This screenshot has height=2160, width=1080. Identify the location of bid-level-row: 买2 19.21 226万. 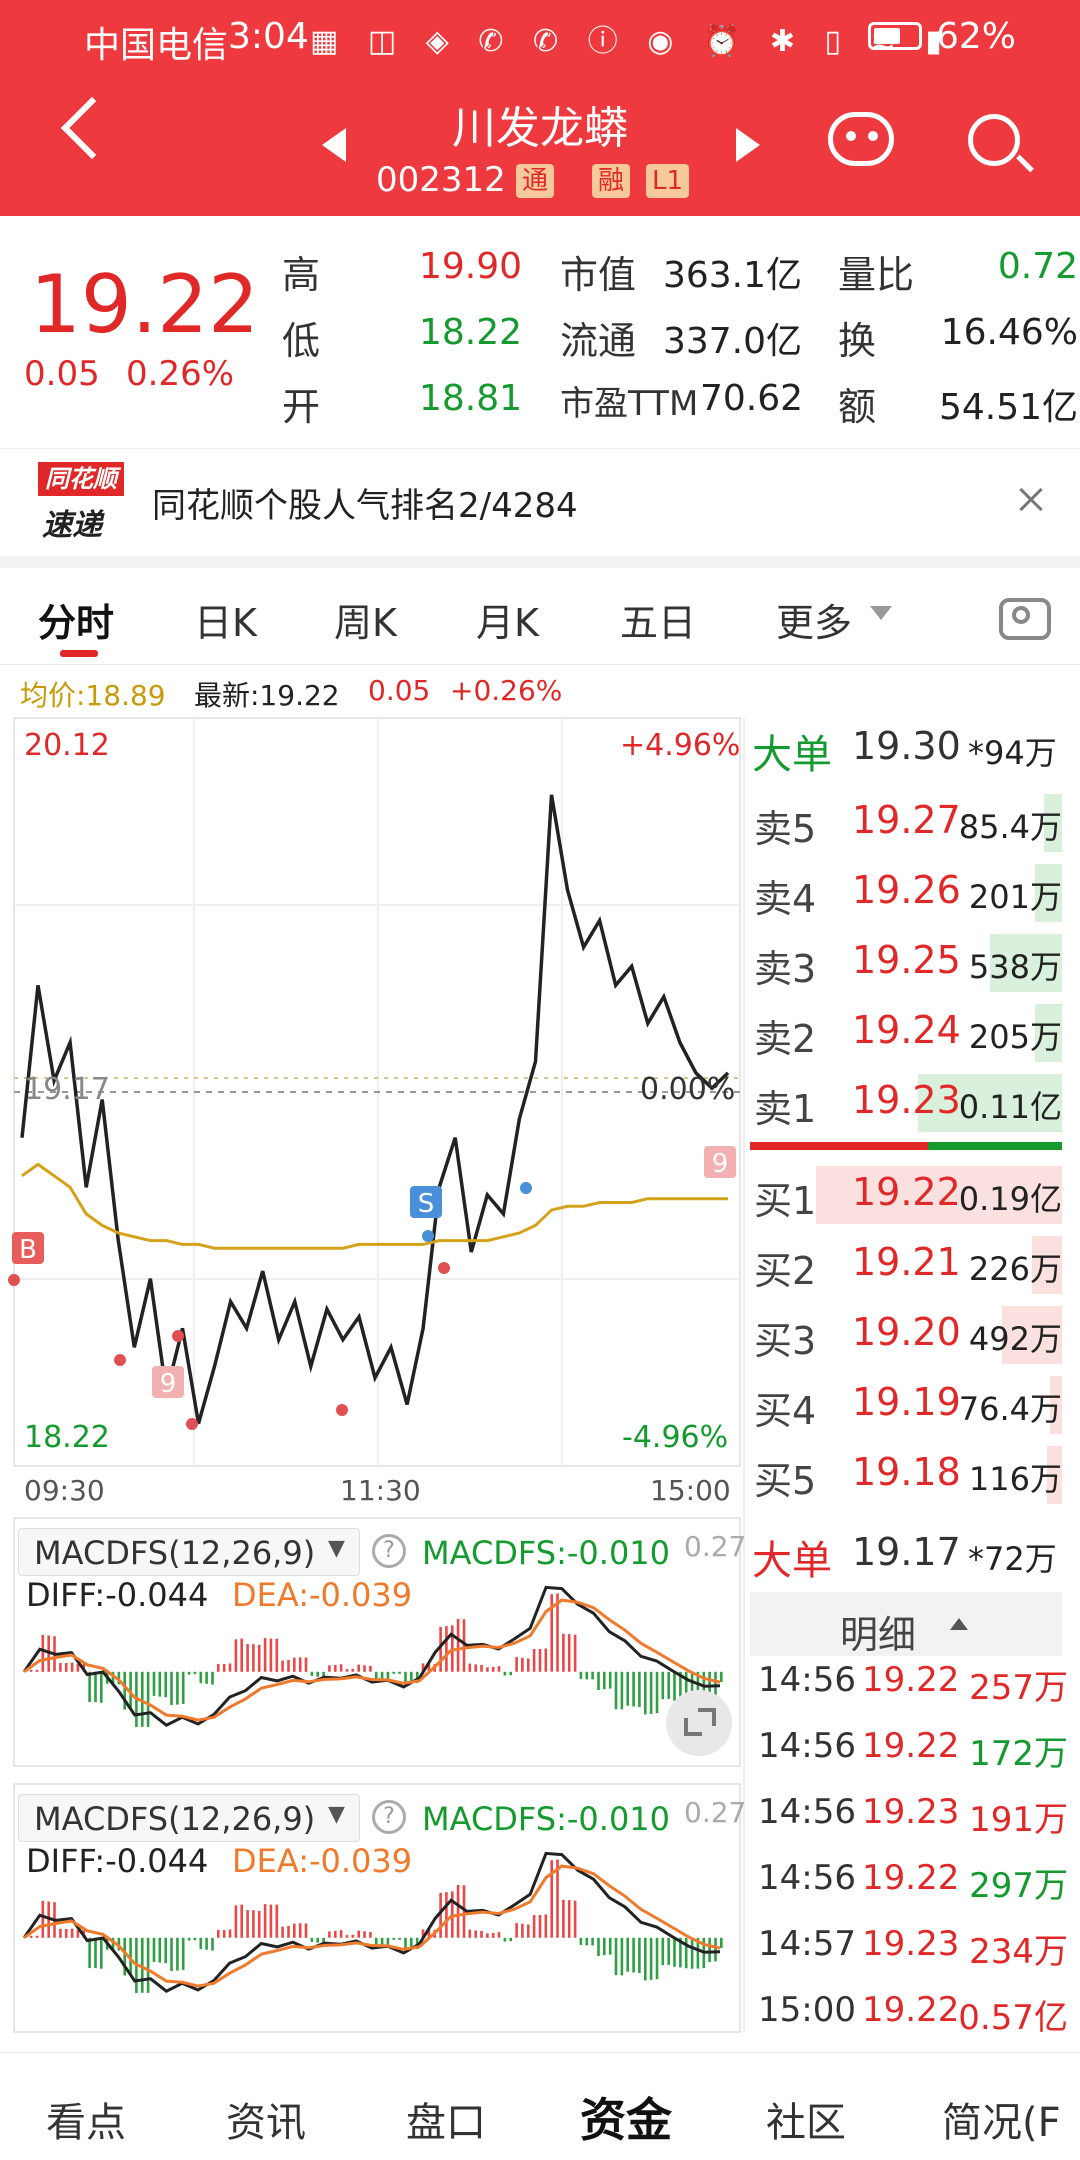
(913, 1266).